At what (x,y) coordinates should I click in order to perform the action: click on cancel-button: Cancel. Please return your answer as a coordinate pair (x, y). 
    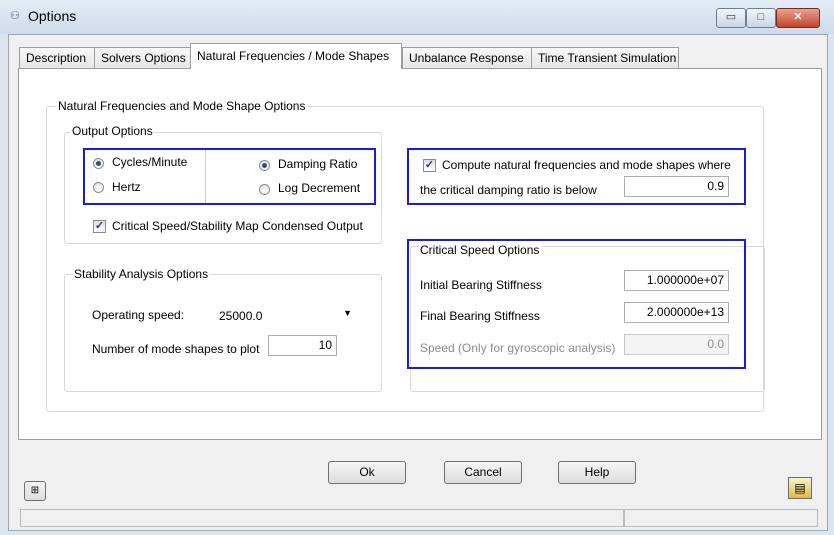
    Looking at the image, I should click on (483, 472).